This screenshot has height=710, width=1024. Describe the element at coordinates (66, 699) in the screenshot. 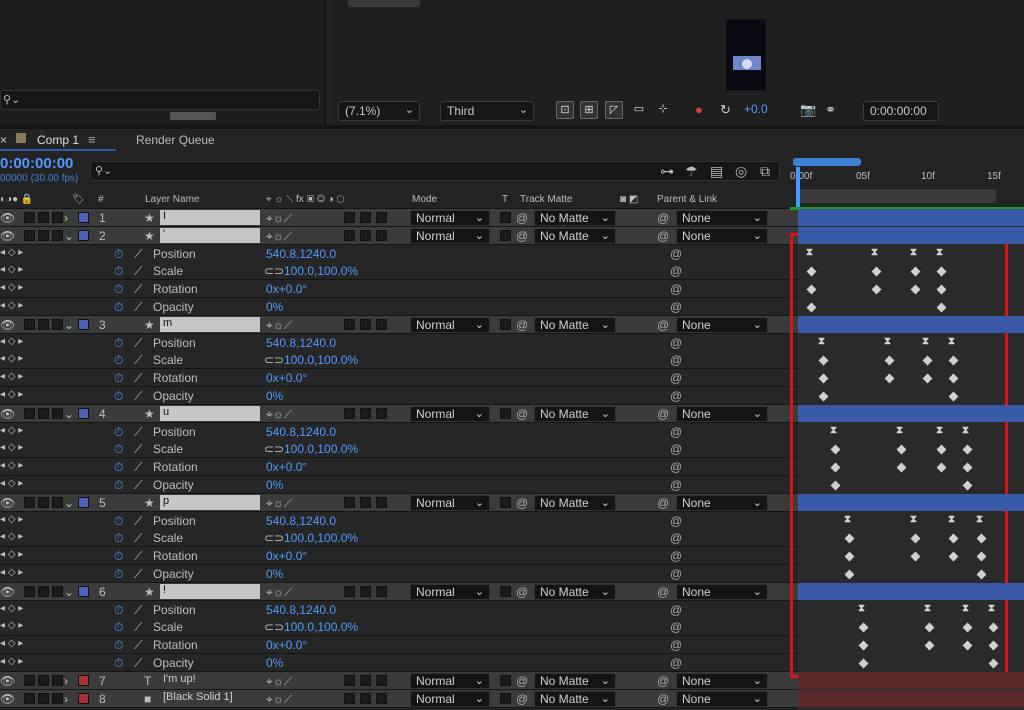

I see `twirl-icon: ›` at that location.